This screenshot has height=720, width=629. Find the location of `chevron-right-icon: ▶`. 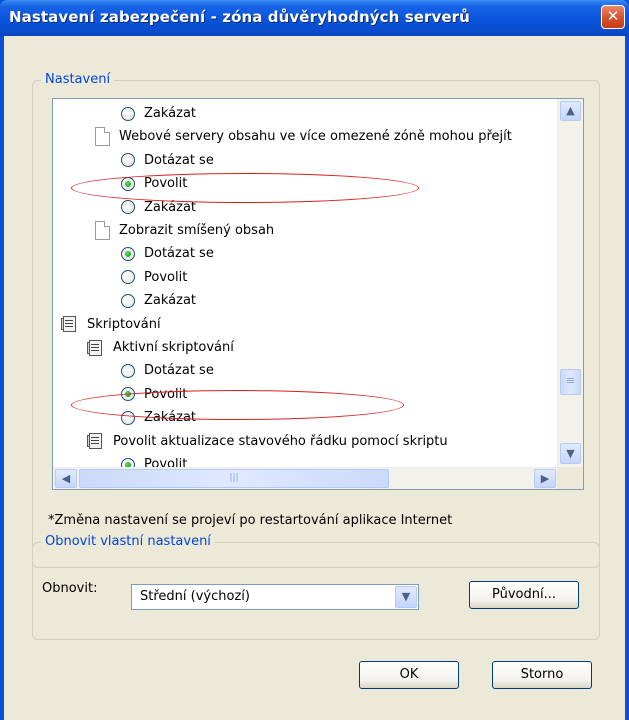

chevron-right-icon: ▶ is located at coordinates (545, 478).